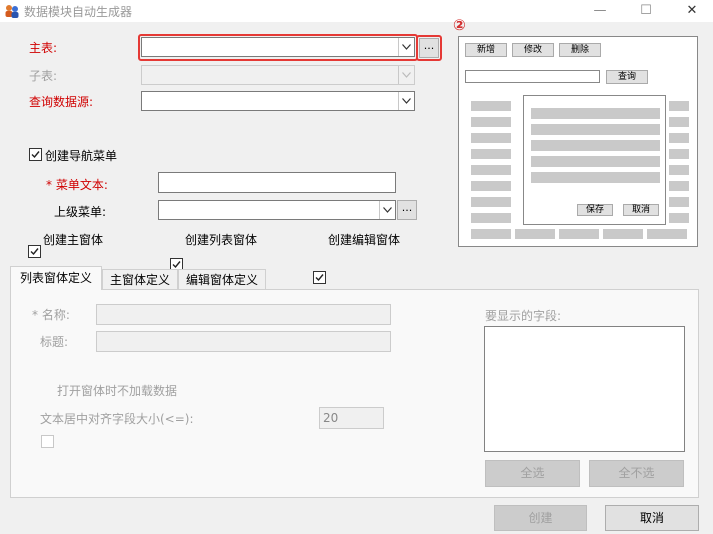 The image size is (713, 534). What do you see at coordinates (532, 473) in the screenshot?
I see `select-all-button: 全选` at bounding box center [532, 473].